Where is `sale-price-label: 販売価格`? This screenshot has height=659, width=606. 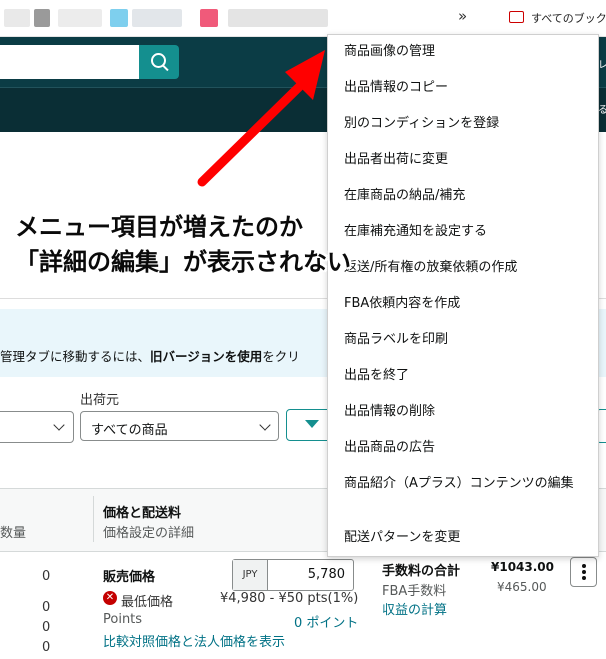 sale-price-label: 販売価格 is located at coordinates (129, 577).